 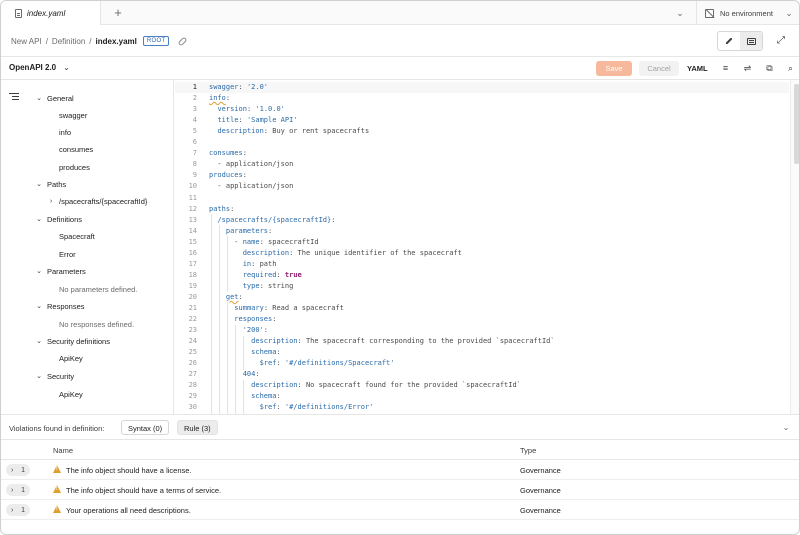 What do you see at coordinates (794, 247) in the screenshot?
I see `editor-scrollbar` at bounding box center [794, 247].